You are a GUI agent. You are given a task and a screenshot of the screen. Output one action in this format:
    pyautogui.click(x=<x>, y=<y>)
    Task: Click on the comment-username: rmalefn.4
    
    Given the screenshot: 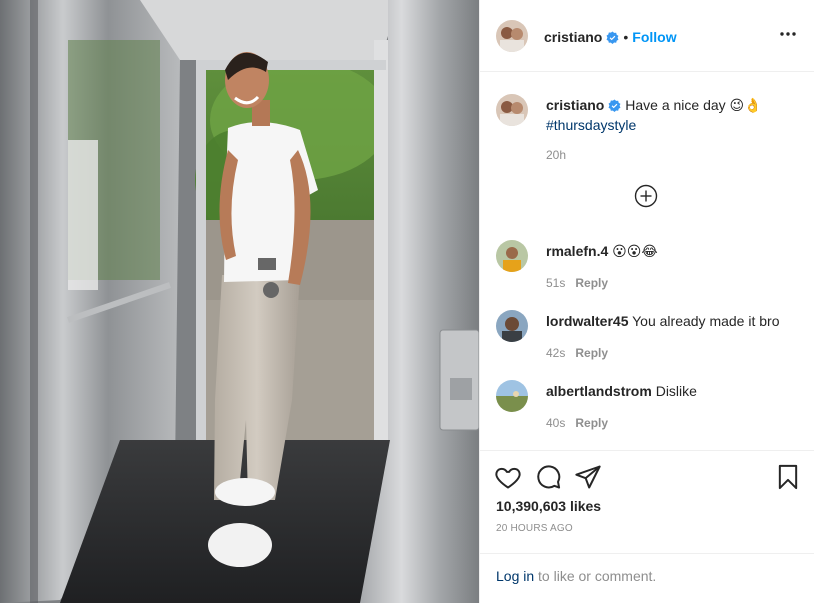 What is the action you would take?
    pyautogui.click(x=577, y=251)
    